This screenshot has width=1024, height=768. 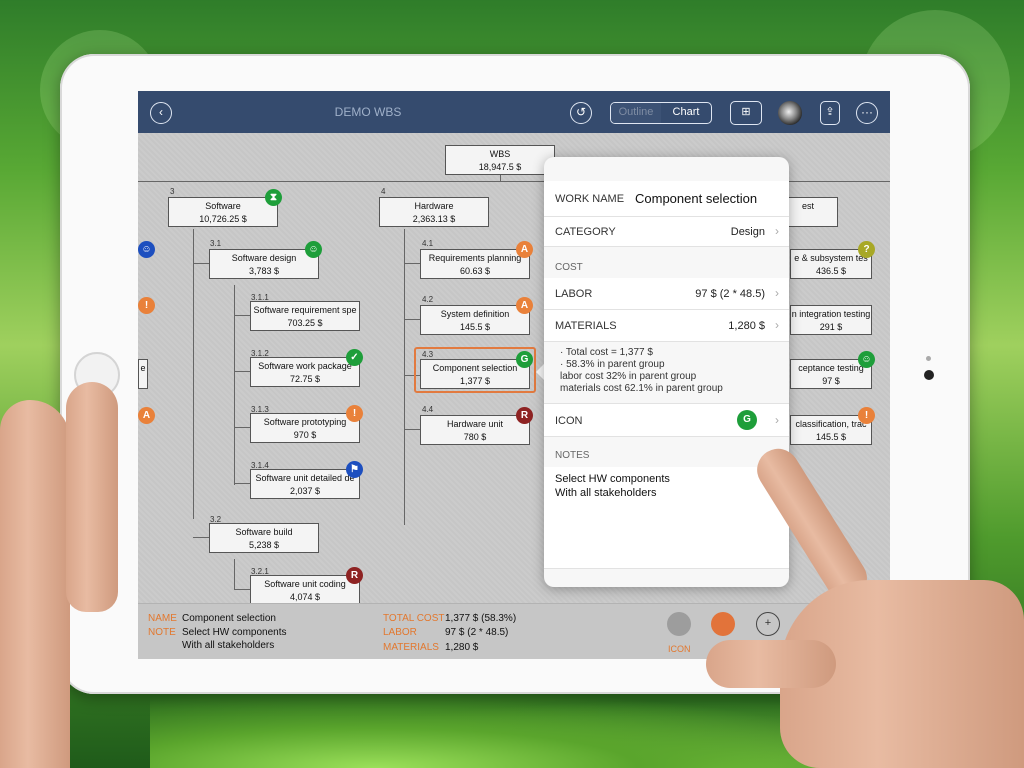 What do you see at coordinates (216, 243) in the screenshot?
I see `node-id: 3.1` at bounding box center [216, 243].